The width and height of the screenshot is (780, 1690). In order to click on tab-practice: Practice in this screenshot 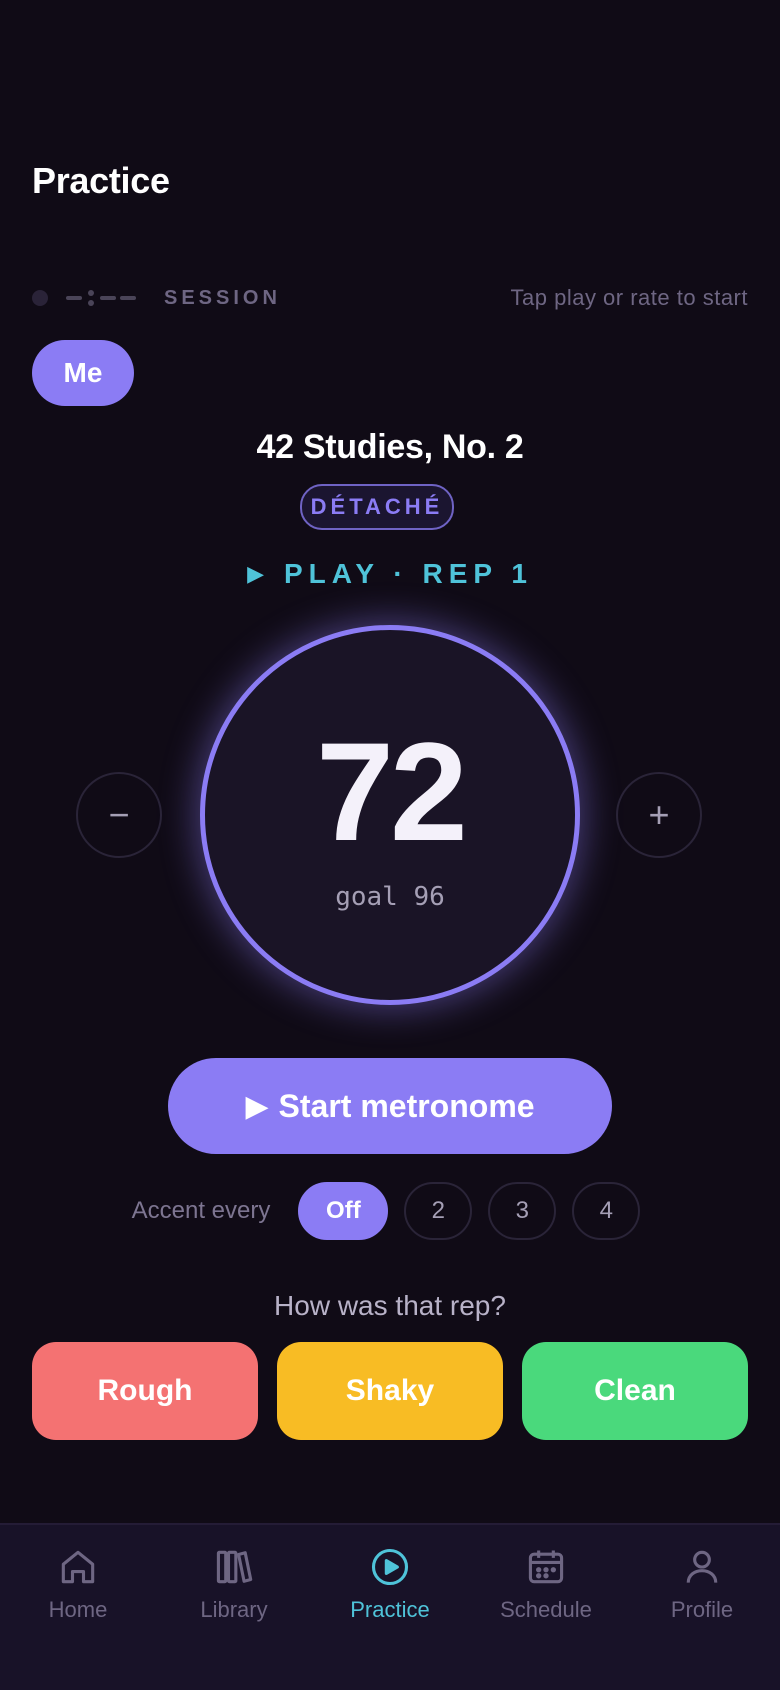, I will do `click(390, 1607)`.